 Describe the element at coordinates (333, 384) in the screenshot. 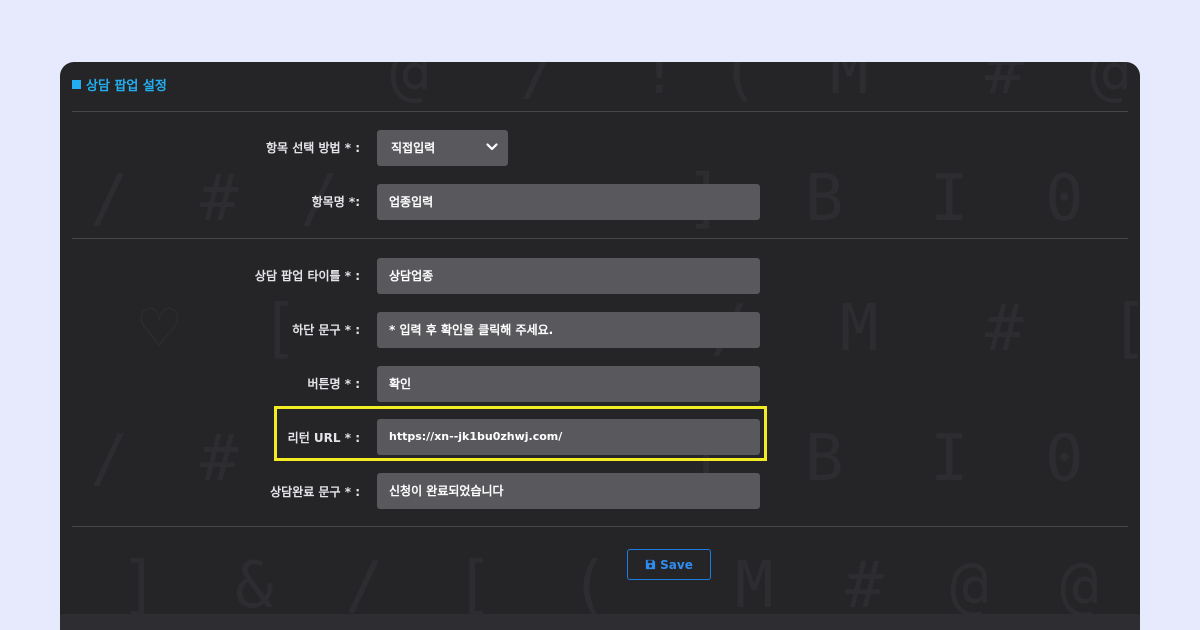

I see `button-name-label: 버튼명 * :` at that location.